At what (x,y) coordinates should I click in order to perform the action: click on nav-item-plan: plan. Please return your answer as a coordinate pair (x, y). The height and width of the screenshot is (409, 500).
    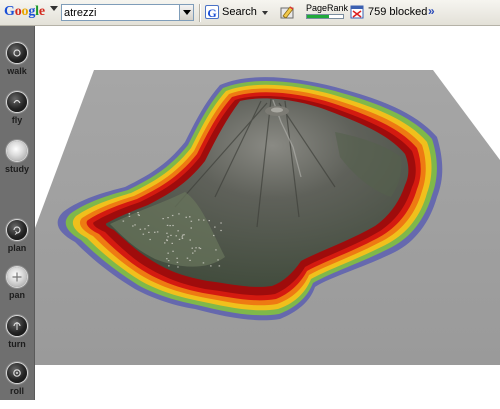
    Looking at the image, I should click on (17, 243).